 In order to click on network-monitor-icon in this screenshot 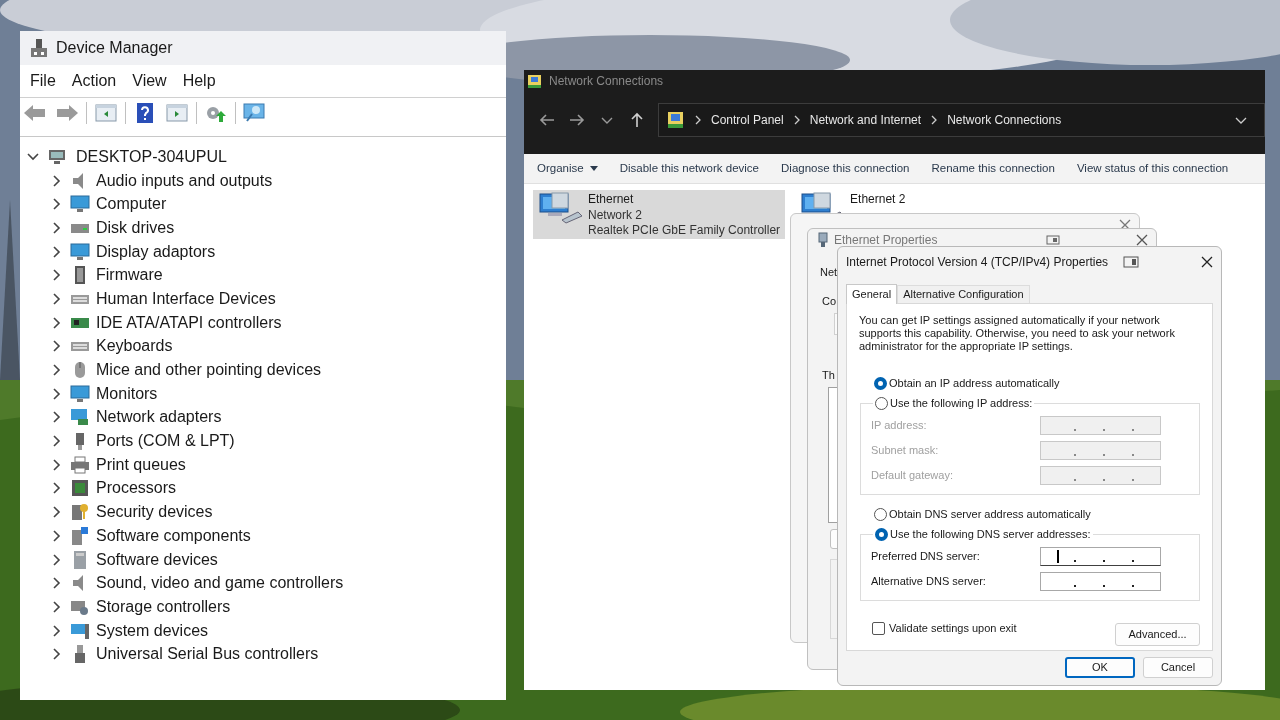, I will do `click(80, 417)`.